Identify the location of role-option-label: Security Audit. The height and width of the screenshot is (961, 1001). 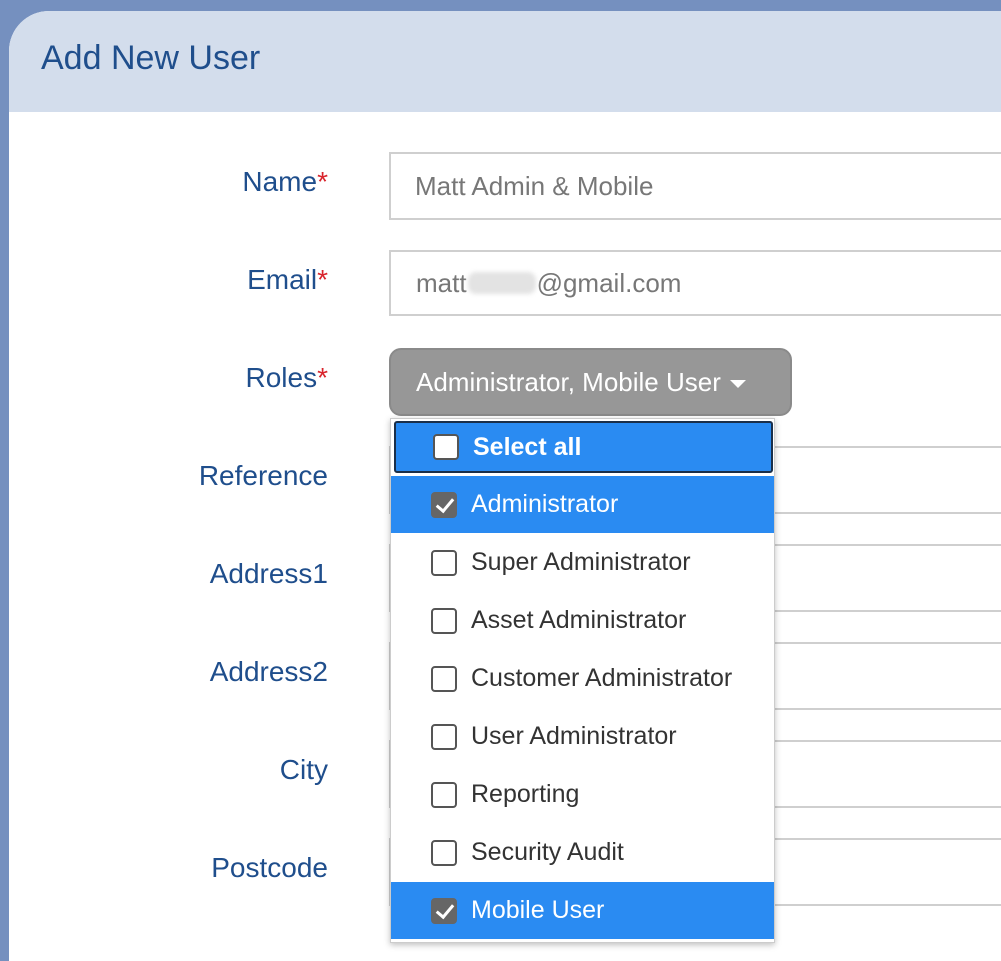
(547, 852).